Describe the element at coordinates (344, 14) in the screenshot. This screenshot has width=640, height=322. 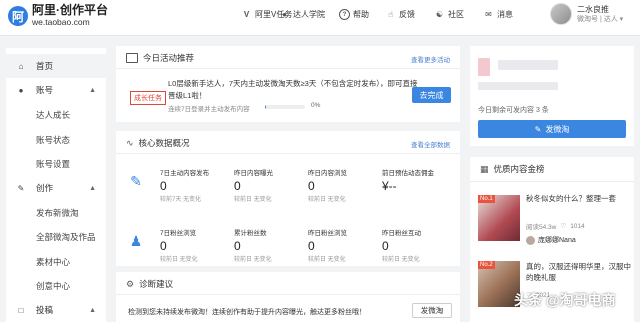
I see `help-icon: ?` at that location.